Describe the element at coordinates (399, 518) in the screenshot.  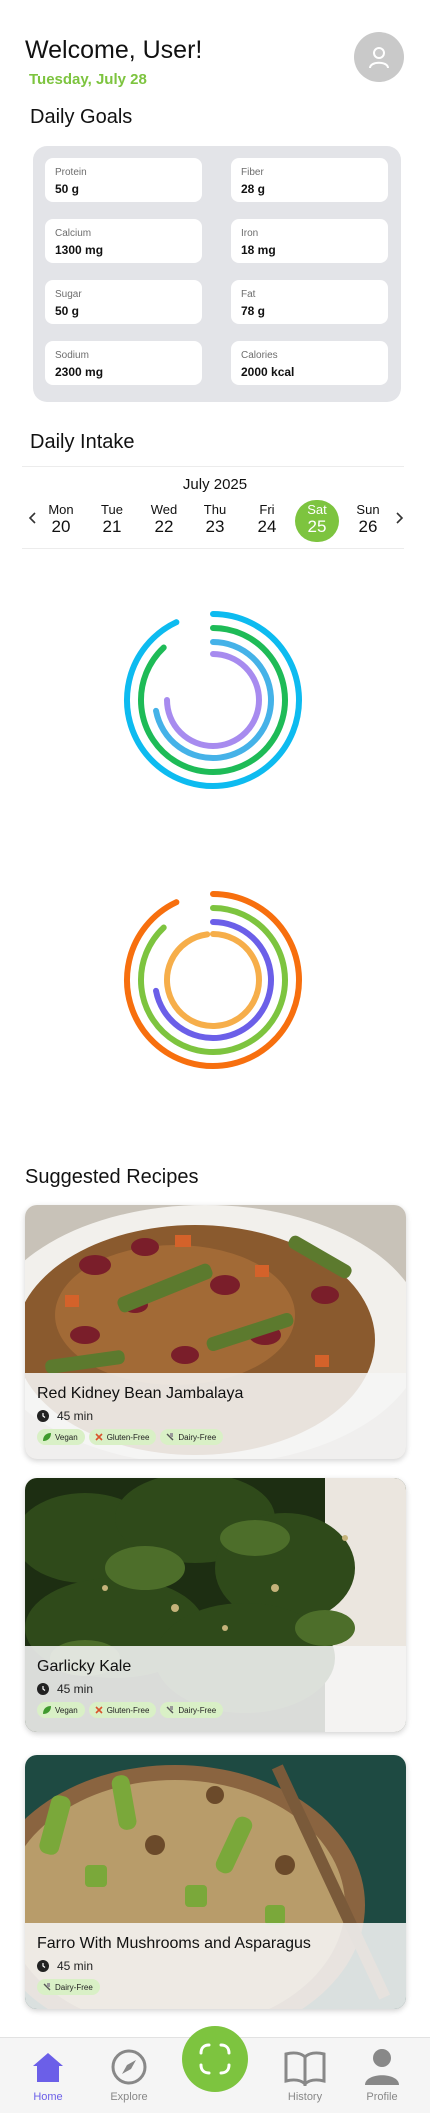
I see `chevron-right-icon` at that location.